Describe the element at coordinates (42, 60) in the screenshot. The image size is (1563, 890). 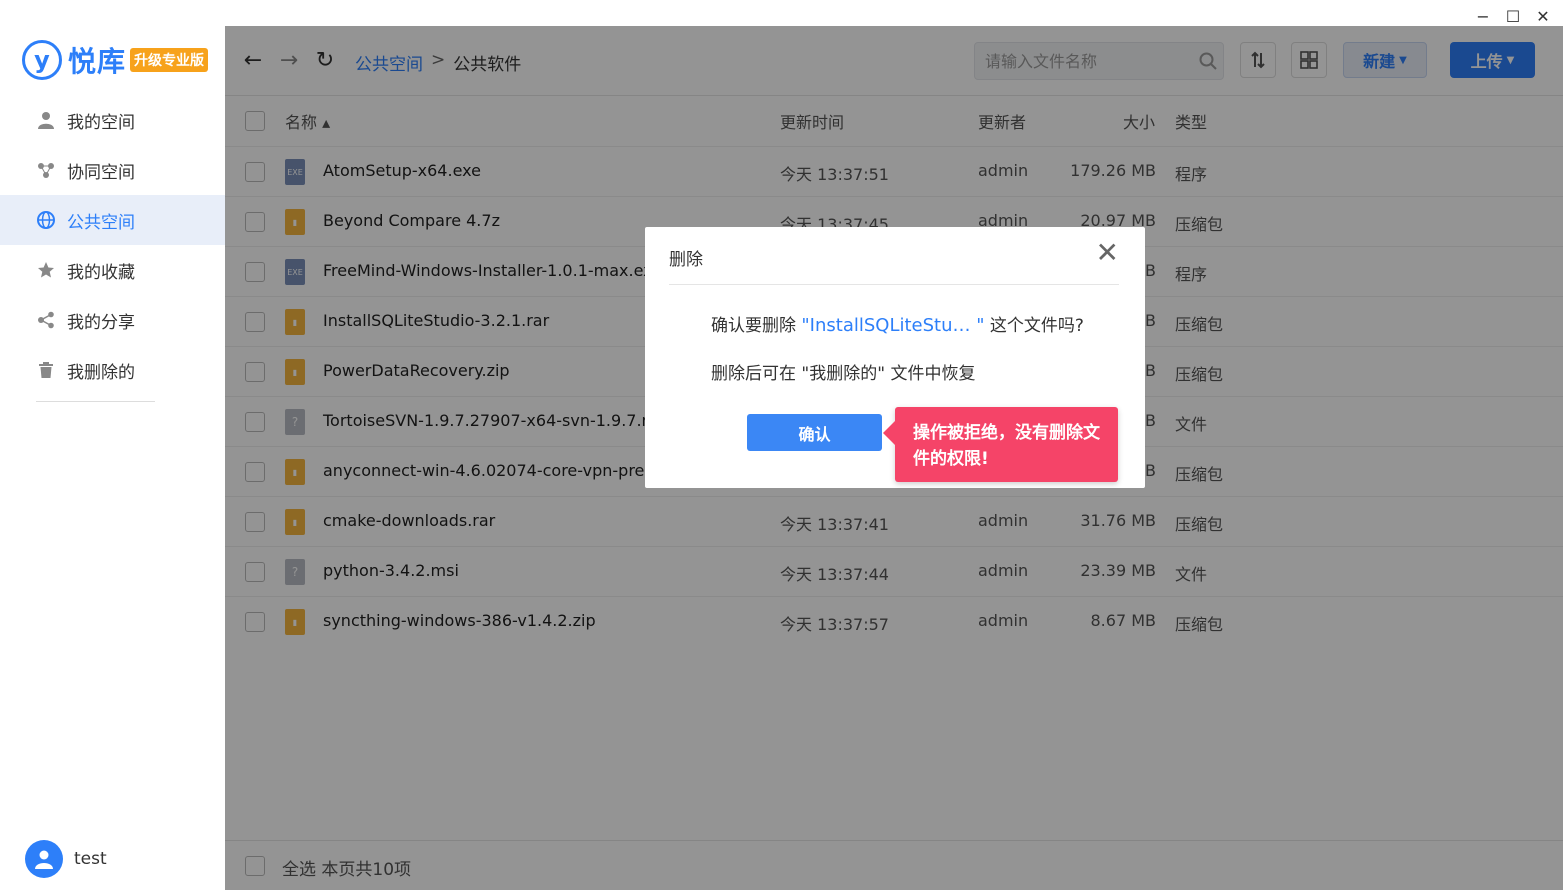
I see `logo-icon: y` at that location.